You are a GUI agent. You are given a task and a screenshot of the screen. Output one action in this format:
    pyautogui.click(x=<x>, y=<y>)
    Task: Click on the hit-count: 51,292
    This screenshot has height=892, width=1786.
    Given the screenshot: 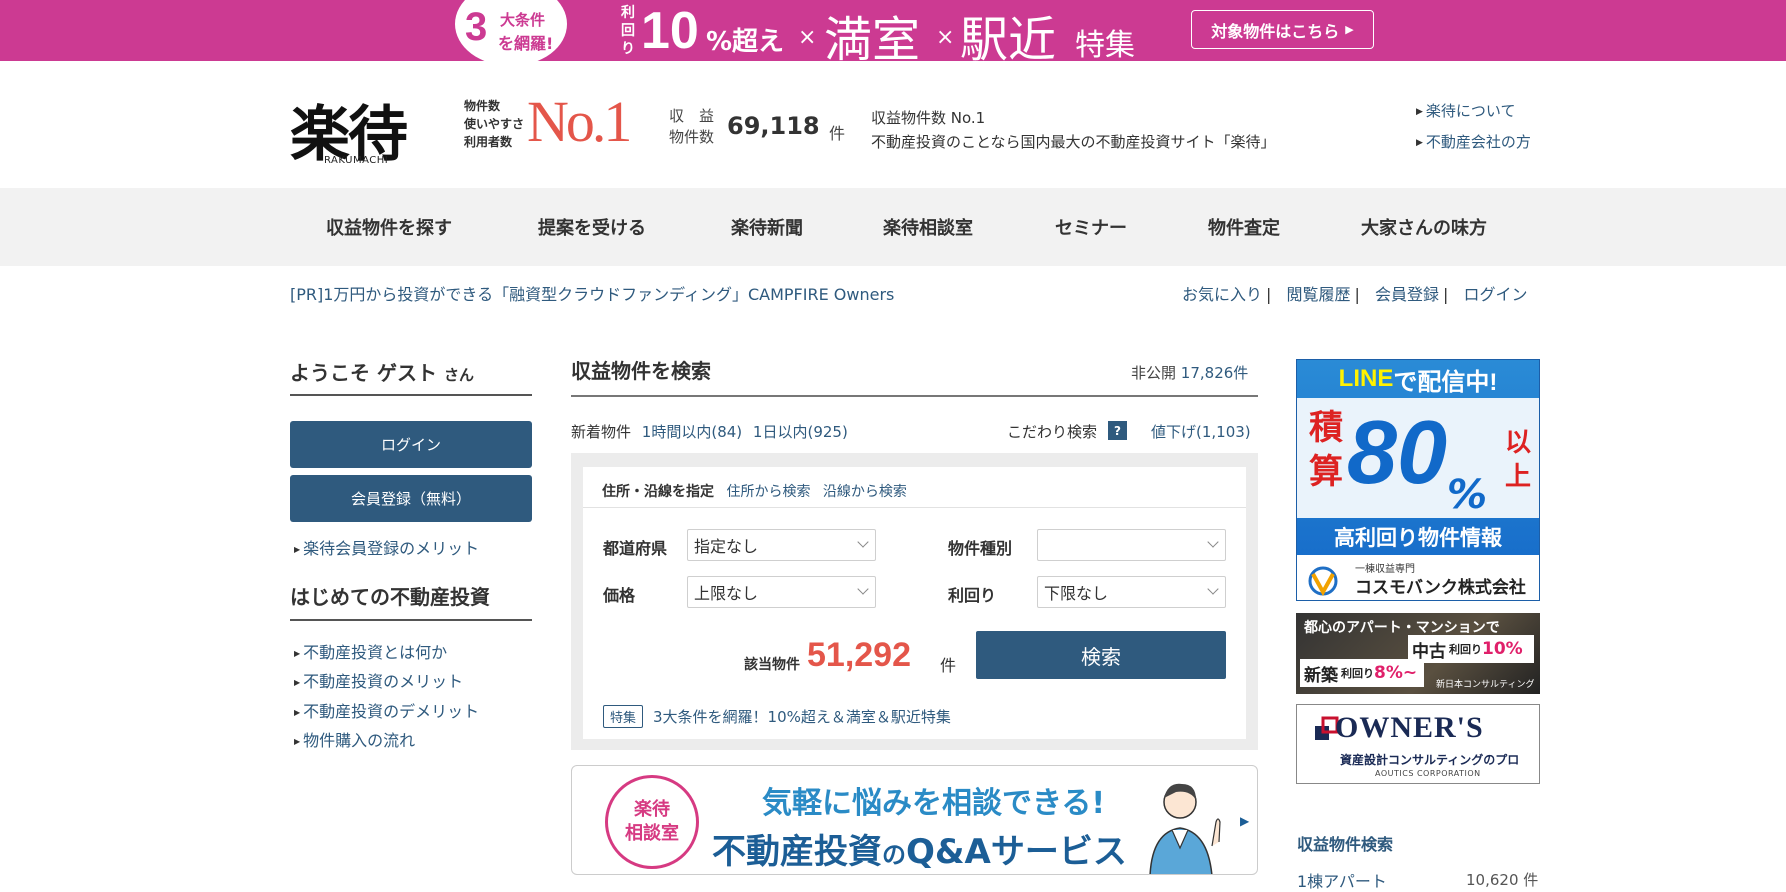 What is the action you would take?
    pyautogui.click(x=859, y=655)
    